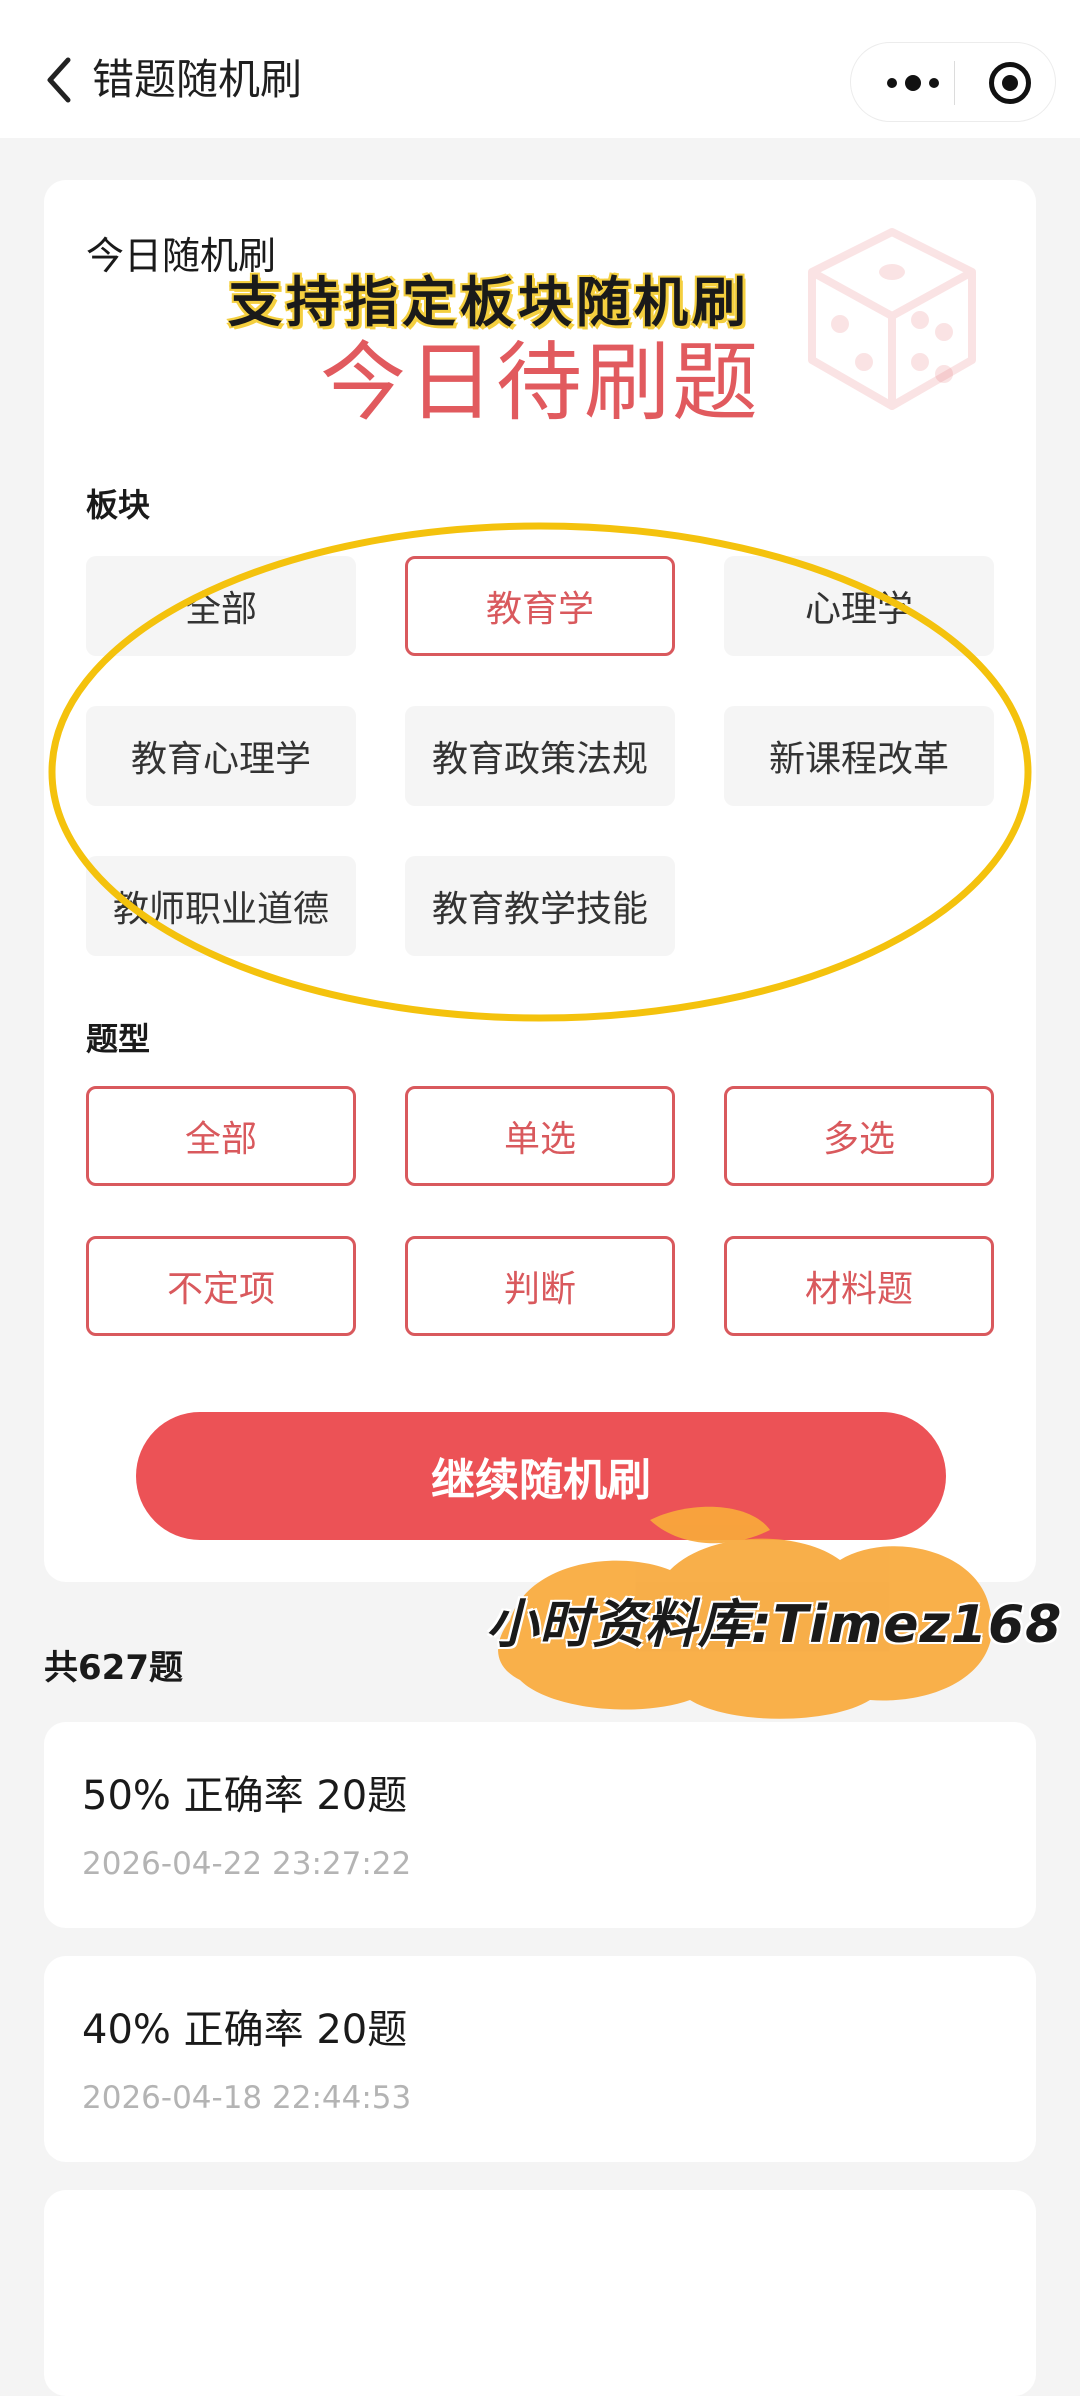 The height and width of the screenshot is (2396, 1080). What do you see at coordinates (118, 505) in the screenshot?
I see `section-label: 板块` at bounding box center [118, 505].